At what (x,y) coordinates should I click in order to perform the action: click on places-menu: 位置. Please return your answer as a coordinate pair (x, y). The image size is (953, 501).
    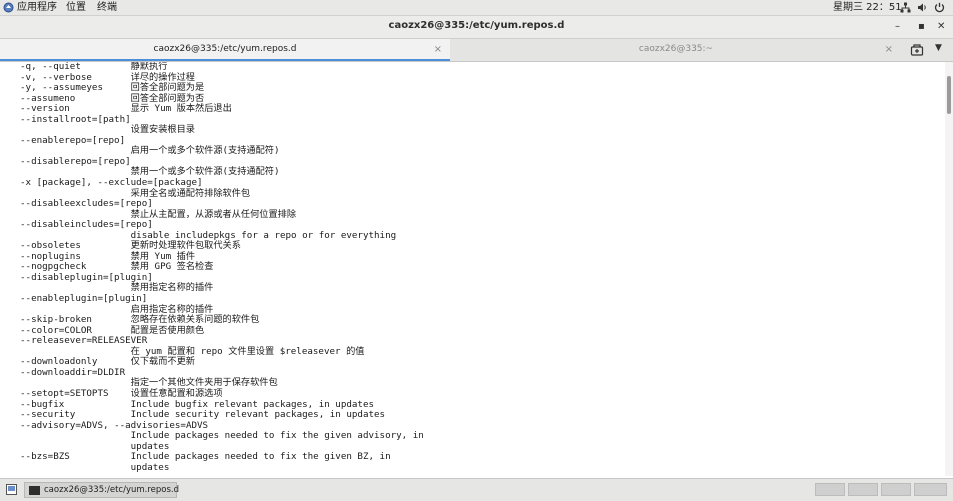
    Looking at the image, I should click on (76, 7).